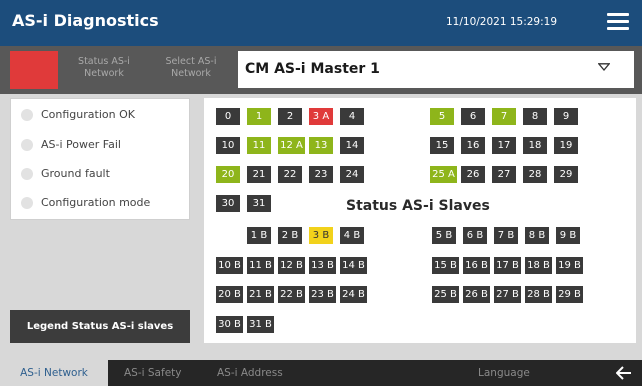 The image size is (642, 386). I want to click on slave-cell-31: 31, so click(259, 203).